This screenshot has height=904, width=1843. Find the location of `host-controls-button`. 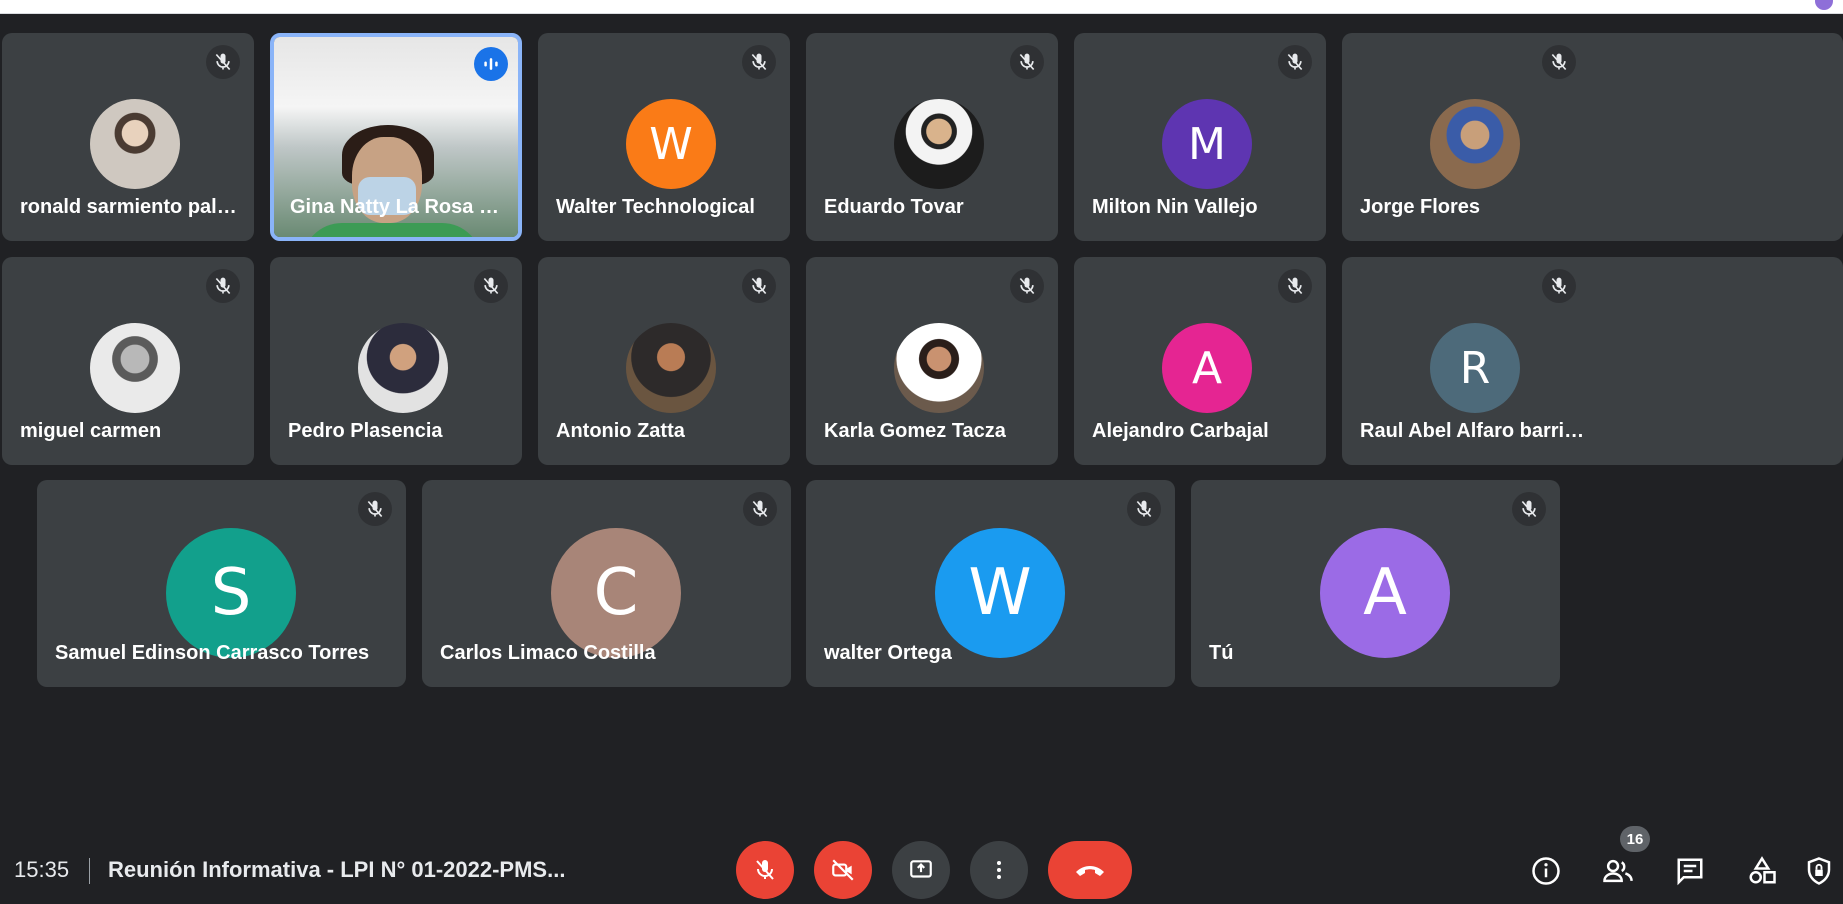

host-controls-button is located at coordinates (1823, 871).